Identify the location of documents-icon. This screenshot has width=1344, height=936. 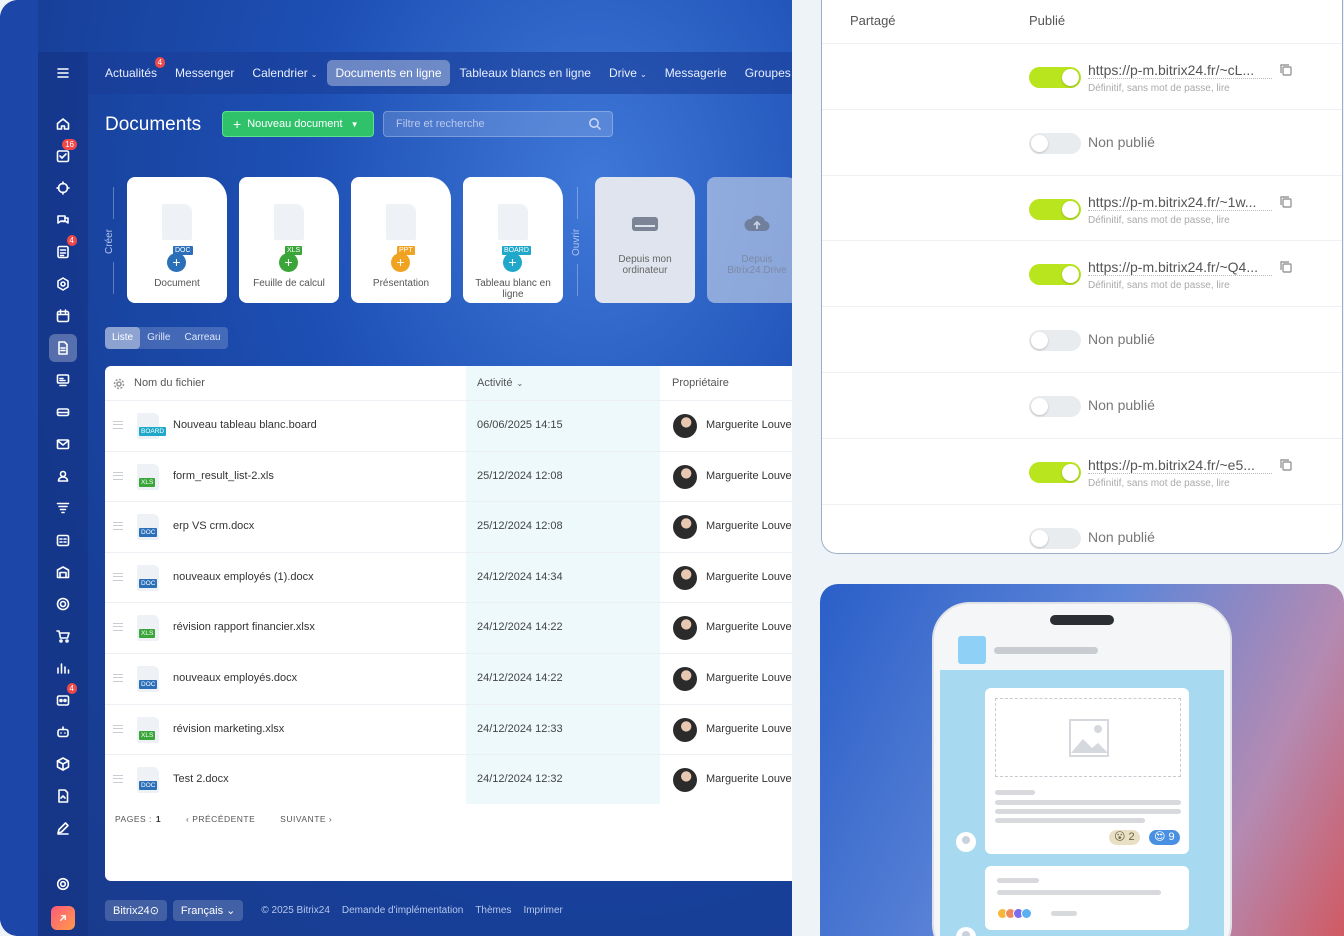
(63, 348).